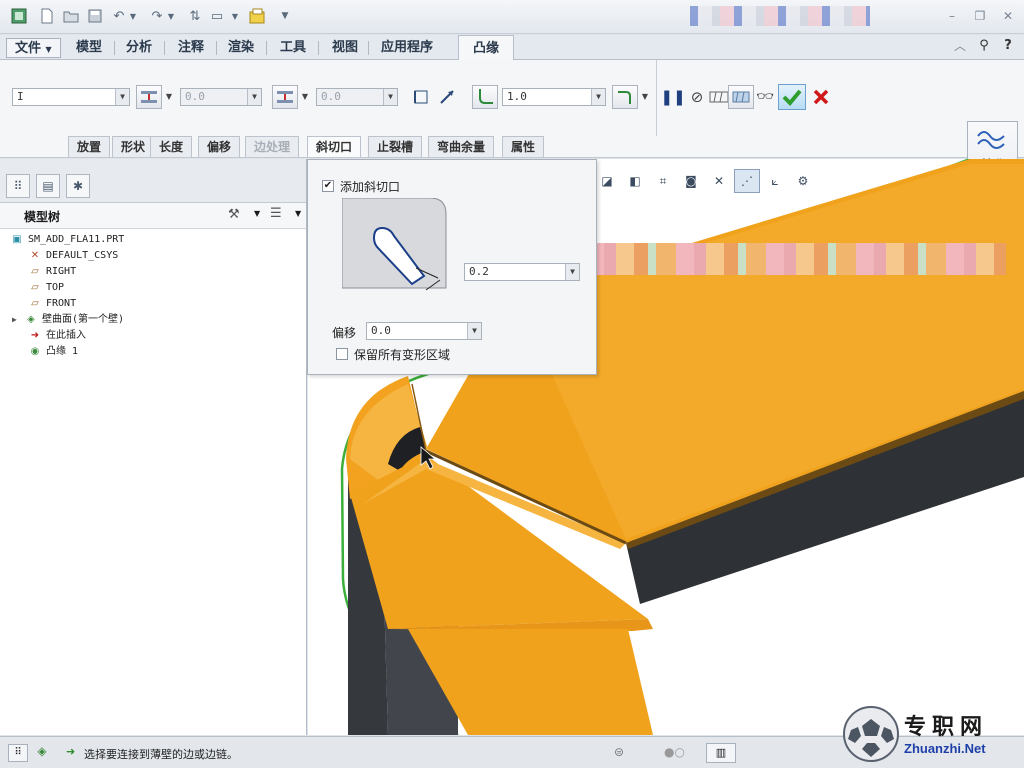  What do you see at coordinates (421, 97) in the screenshot?
I see `flip-side-icon` at bounding box center [421, 97].